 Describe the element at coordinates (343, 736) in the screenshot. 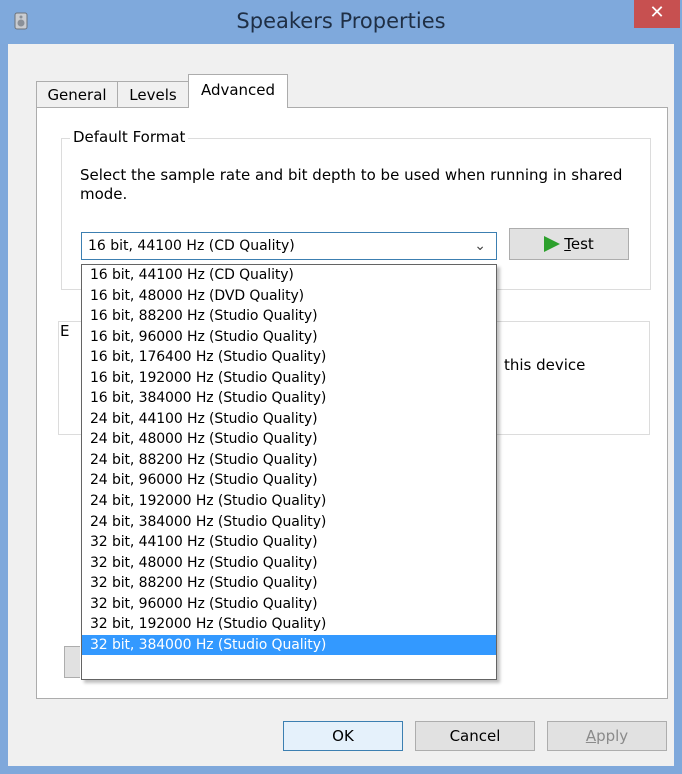

I see `ok-button: OK` at that location.